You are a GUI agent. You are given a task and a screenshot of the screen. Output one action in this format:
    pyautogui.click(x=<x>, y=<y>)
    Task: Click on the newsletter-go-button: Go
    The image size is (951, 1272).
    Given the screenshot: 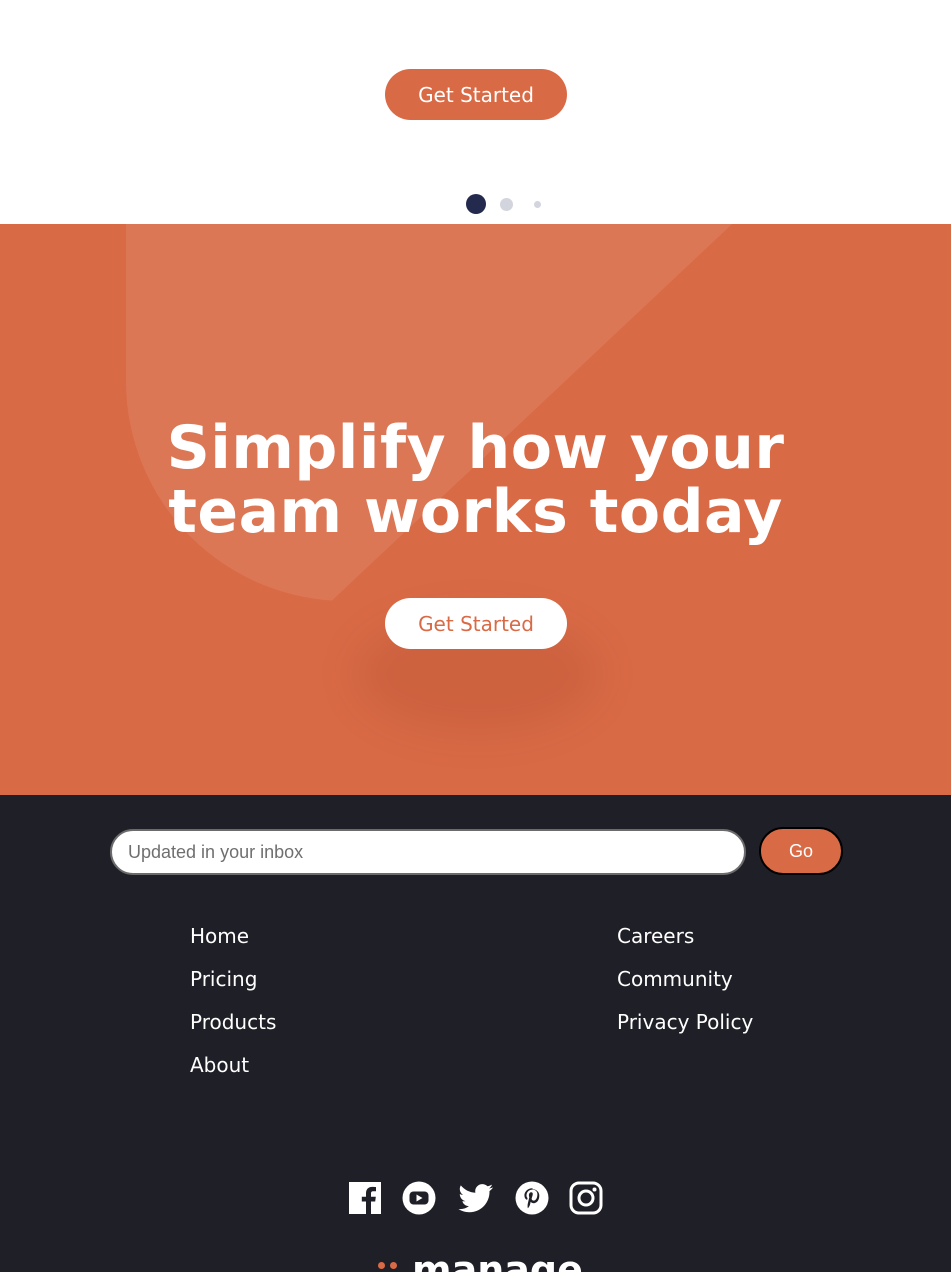 What is the action you would take?
    pyautogui.click(x=801, y=851)
    